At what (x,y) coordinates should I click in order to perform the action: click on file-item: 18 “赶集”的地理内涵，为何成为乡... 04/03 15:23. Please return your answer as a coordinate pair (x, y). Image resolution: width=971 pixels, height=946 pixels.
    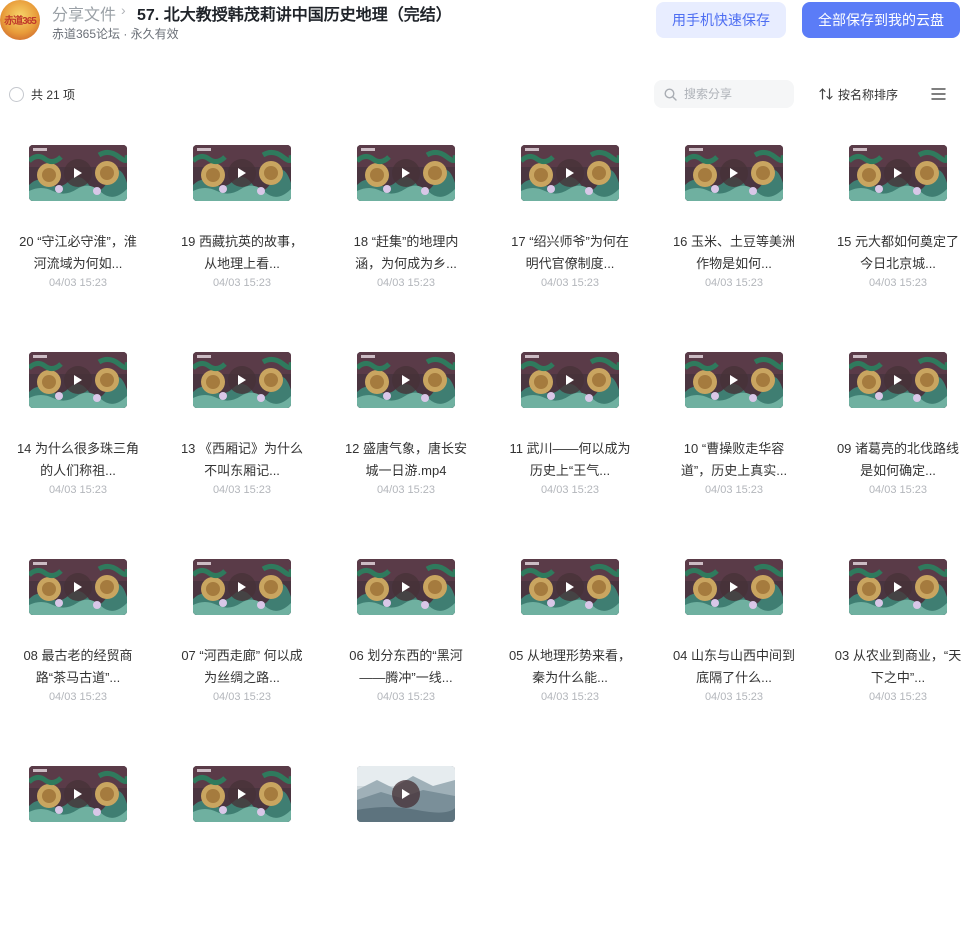
    Looking at the image, I should click on (412, 235).